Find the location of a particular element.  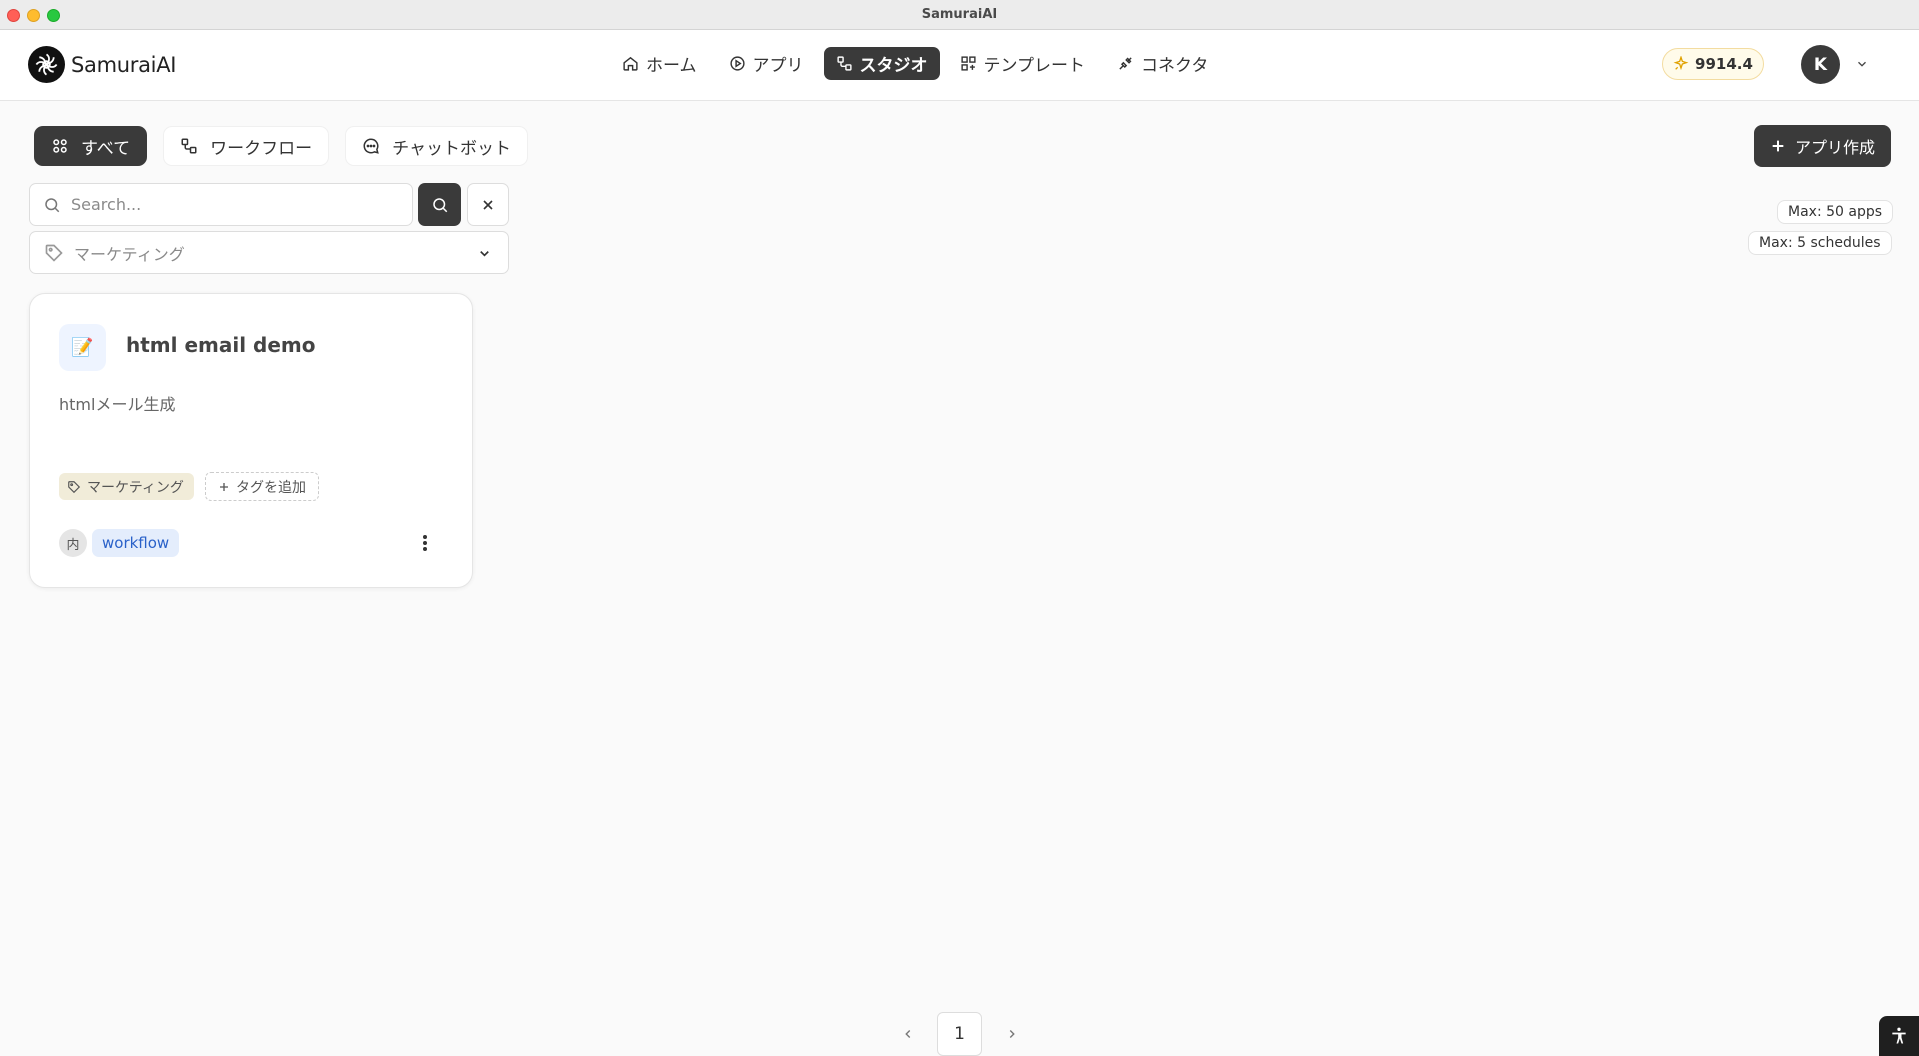

nav-item-home: ホーム is located at coordinates (659, 63).